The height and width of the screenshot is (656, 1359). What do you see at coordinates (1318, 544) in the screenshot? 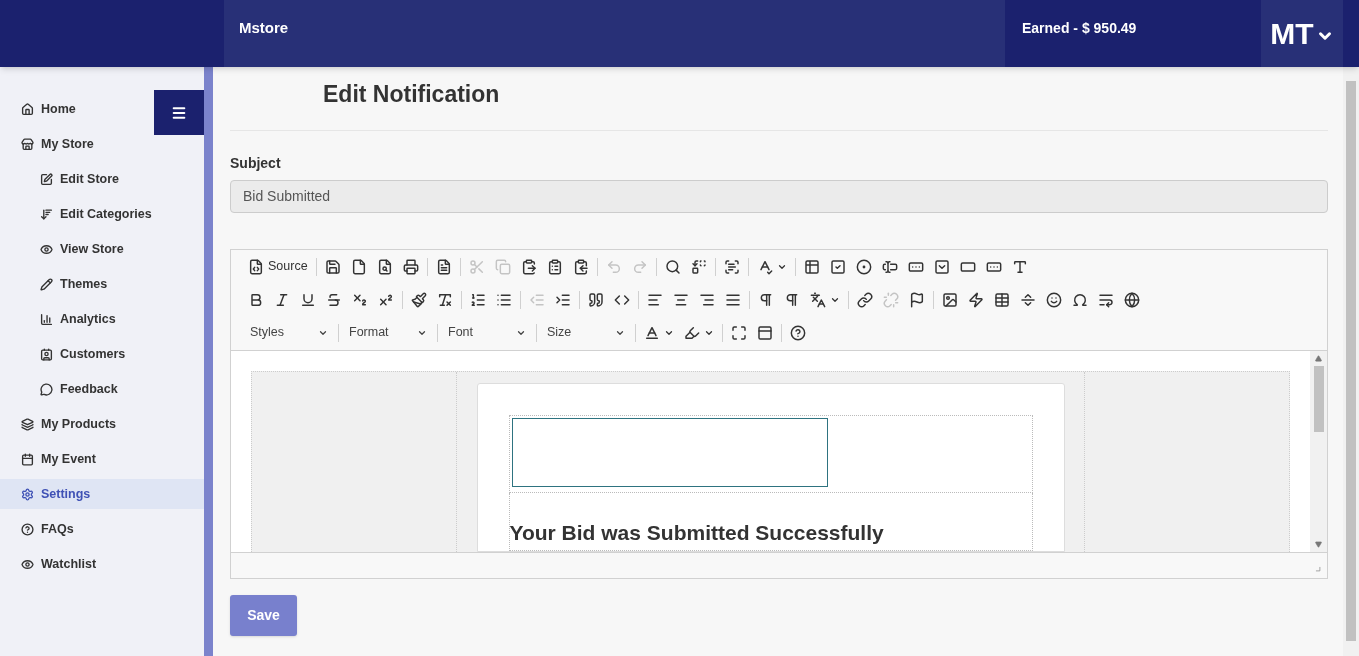
I see `scroll-down-icon` at bounding box center [1318, 544].